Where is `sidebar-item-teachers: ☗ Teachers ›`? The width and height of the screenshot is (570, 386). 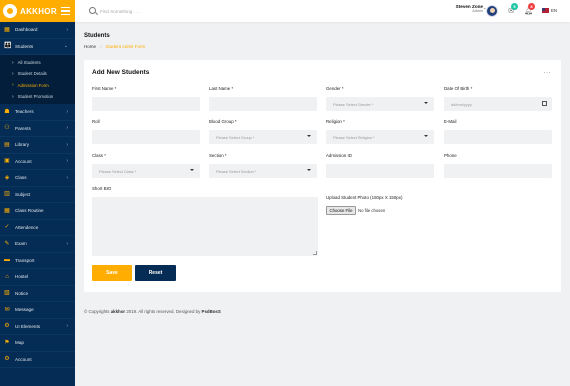
sidebar-item-teachers: ☗ Teachers › is located at coordinates (37, 112).